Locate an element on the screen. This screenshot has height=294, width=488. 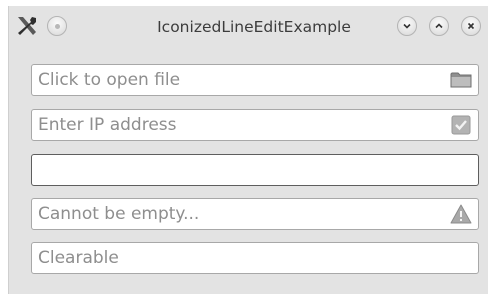
folder-icon is located at coordinates (461, 80).